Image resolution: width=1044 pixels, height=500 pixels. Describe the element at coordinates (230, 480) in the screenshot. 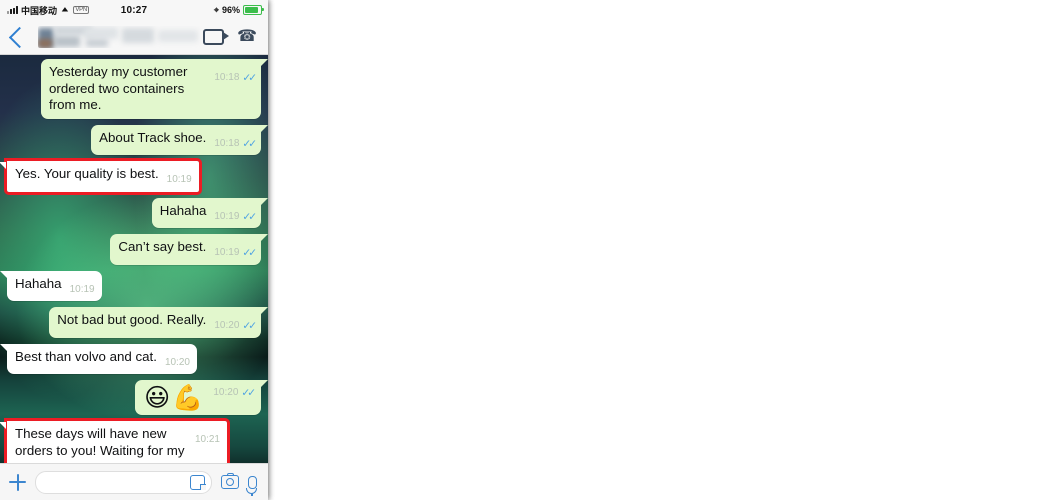

I see `camera-icon` at that location.